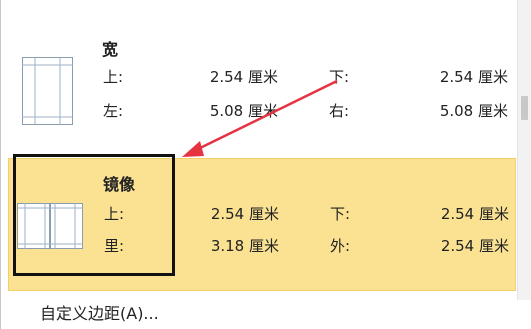 The image size is (531, 329). I want to click on scrollbar, so click(524, 150).